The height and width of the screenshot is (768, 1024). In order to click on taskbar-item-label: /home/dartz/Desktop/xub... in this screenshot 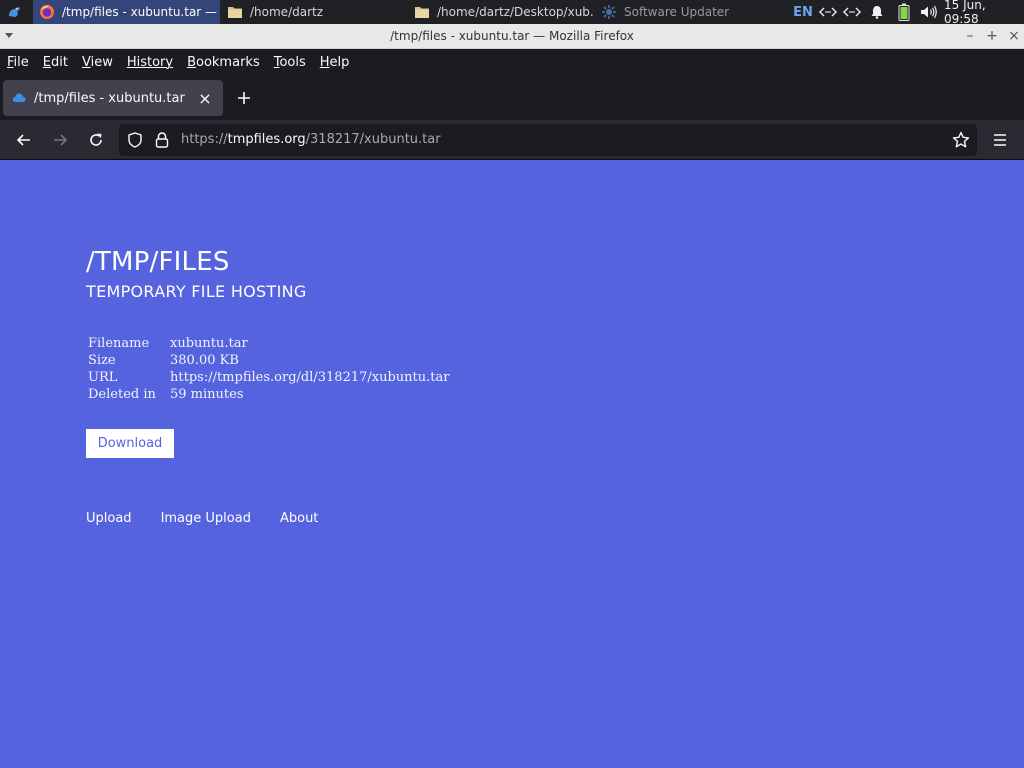, I will do `click(515, 12)`.